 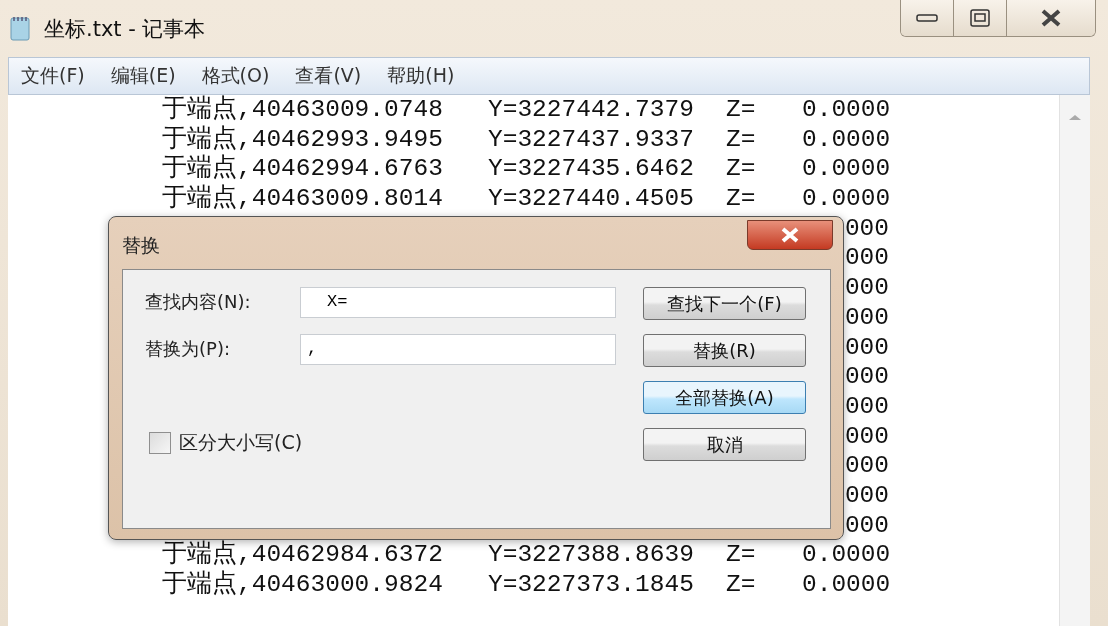 I want to click on text-line: 于端点,40462993.9495, so click(x=302, y=139).